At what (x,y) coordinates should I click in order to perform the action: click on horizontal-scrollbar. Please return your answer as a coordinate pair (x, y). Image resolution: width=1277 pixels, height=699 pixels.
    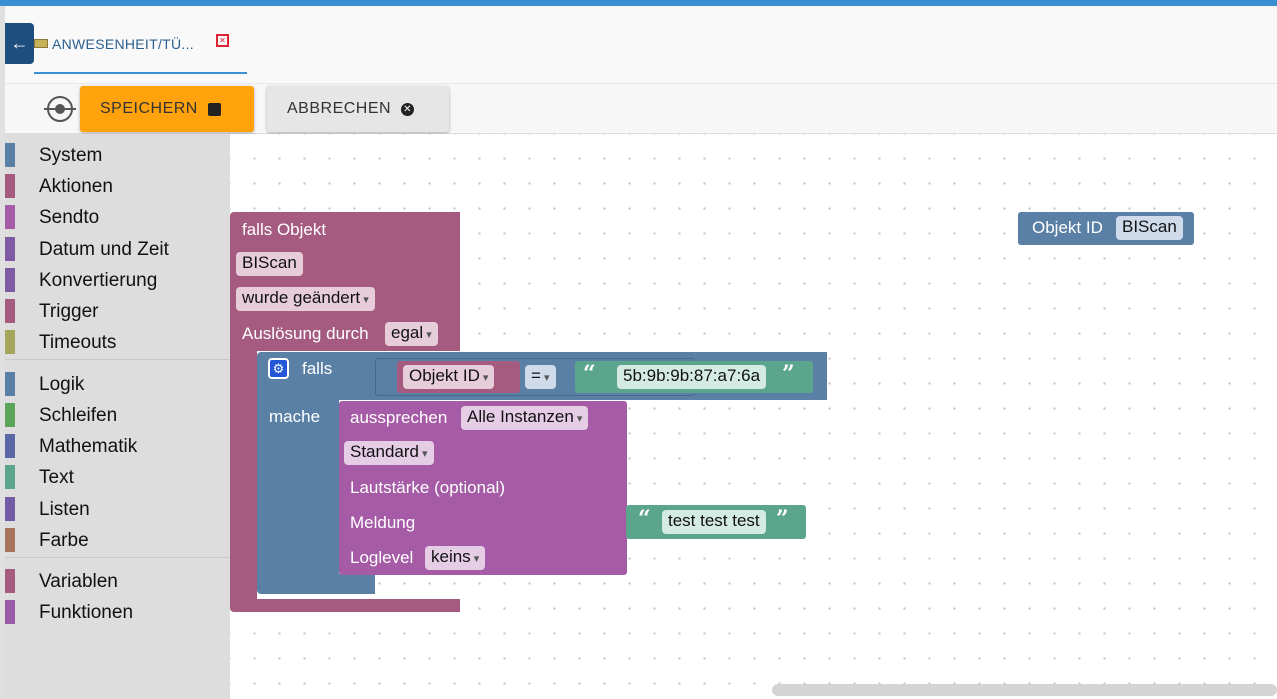
    Looking at the image, I should click on (1024, 690).